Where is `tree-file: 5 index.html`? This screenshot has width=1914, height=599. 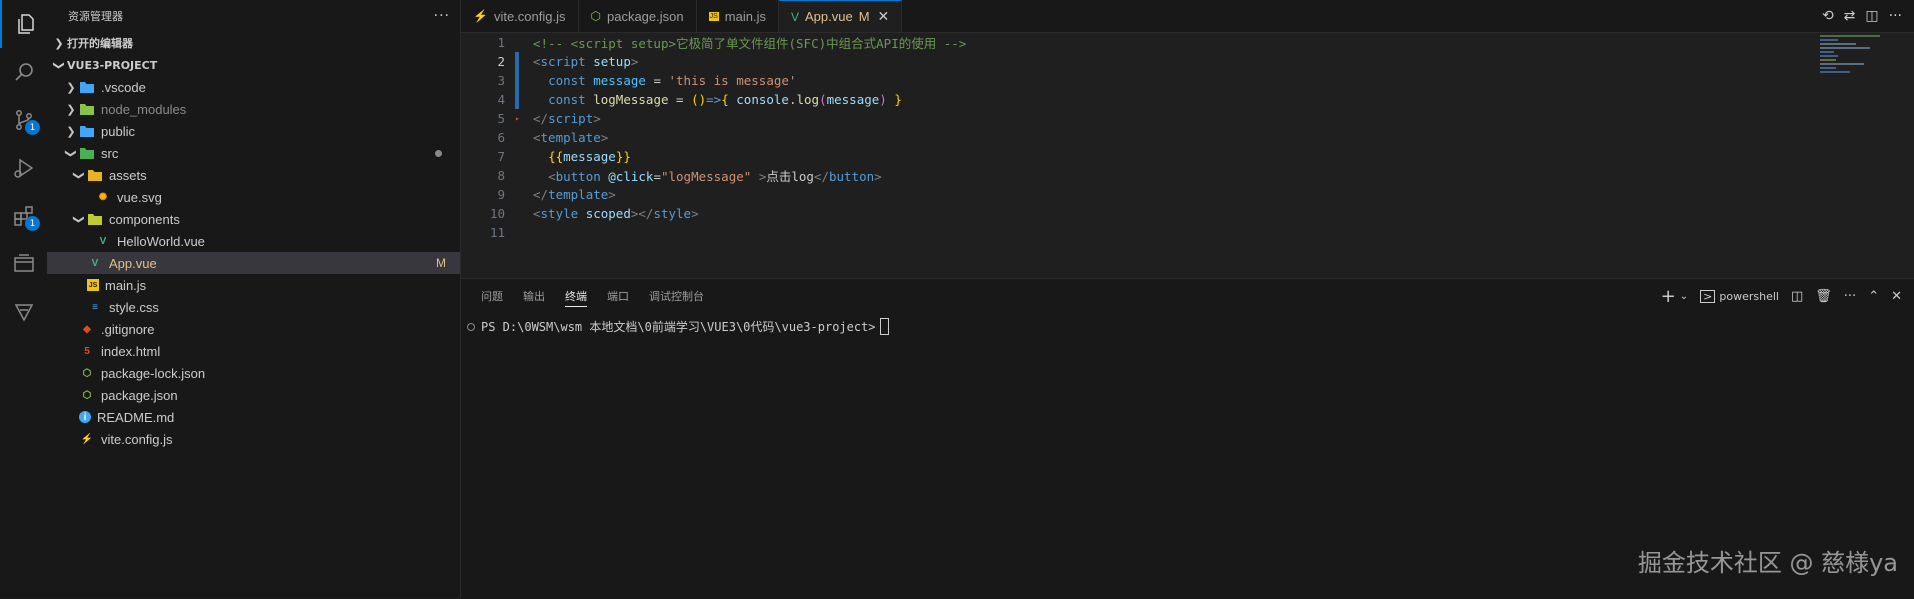 tree-file: 5 index.html is located at coordinates (253, 351).